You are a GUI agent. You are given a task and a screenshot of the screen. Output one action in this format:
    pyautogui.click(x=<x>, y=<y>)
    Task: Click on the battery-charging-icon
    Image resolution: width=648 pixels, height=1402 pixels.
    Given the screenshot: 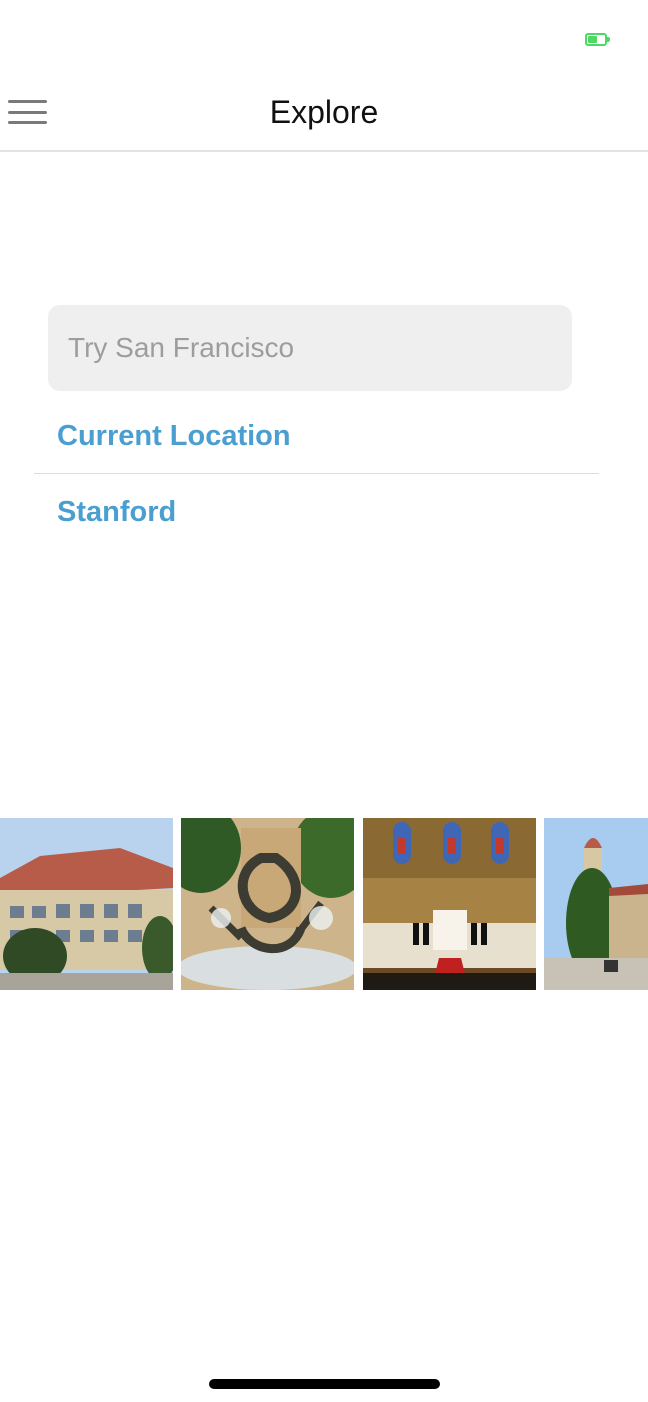 What is the action you would take?
    pyautogui.click(x=597, y=39)
    